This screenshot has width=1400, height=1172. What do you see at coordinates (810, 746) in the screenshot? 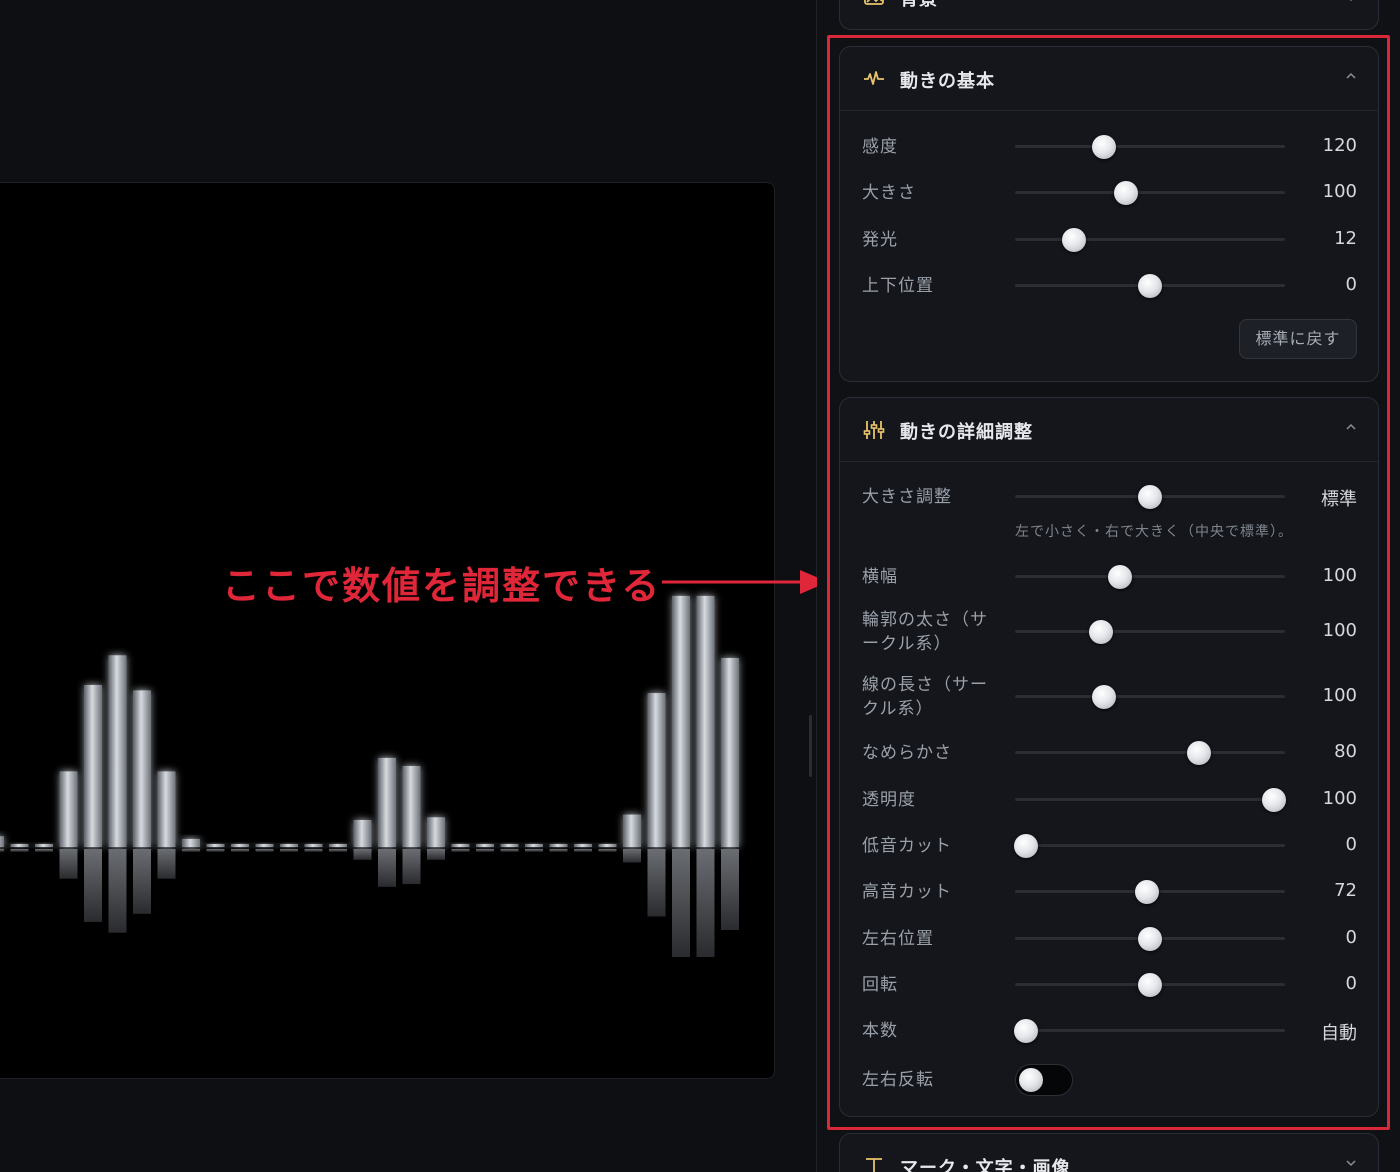
I see `panel-resize-handle` at bounding box center [810, 746].